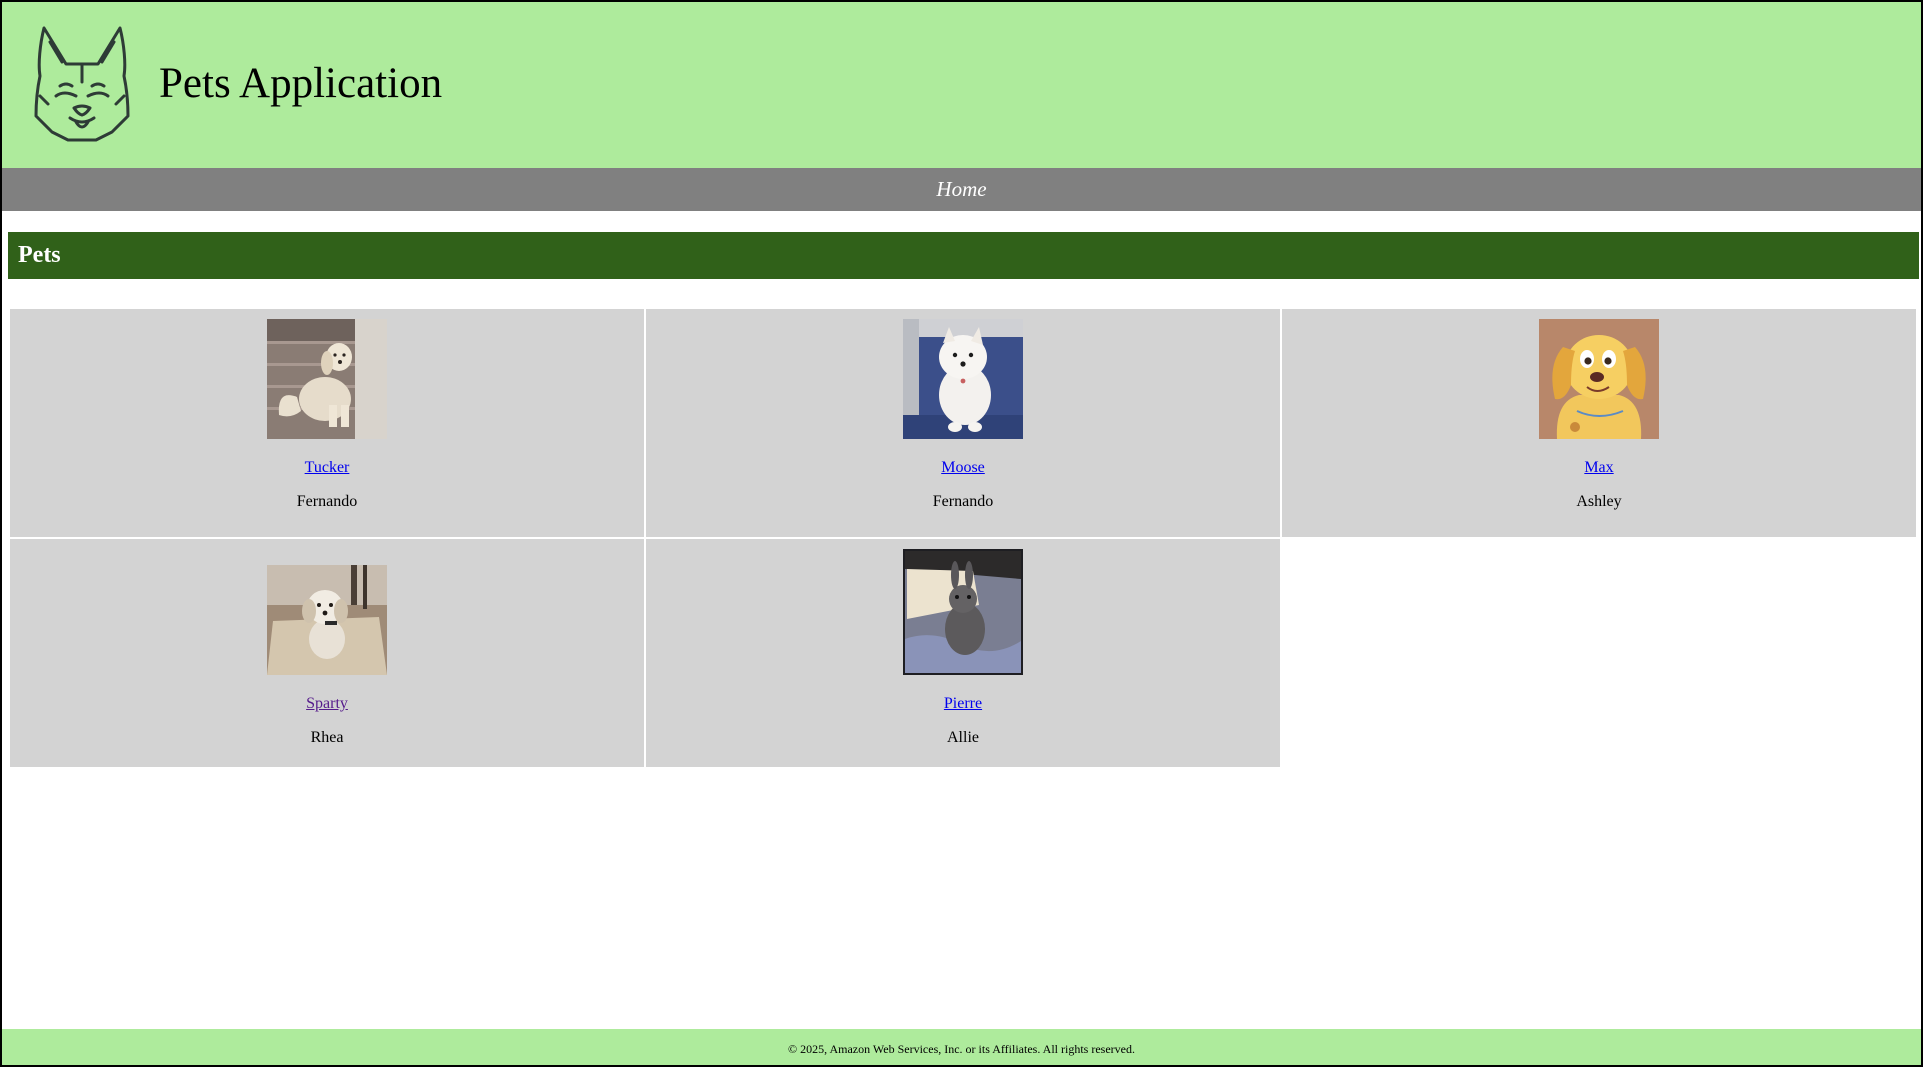  I want to click on pet-name-link: Pierre, so click(963, 704).